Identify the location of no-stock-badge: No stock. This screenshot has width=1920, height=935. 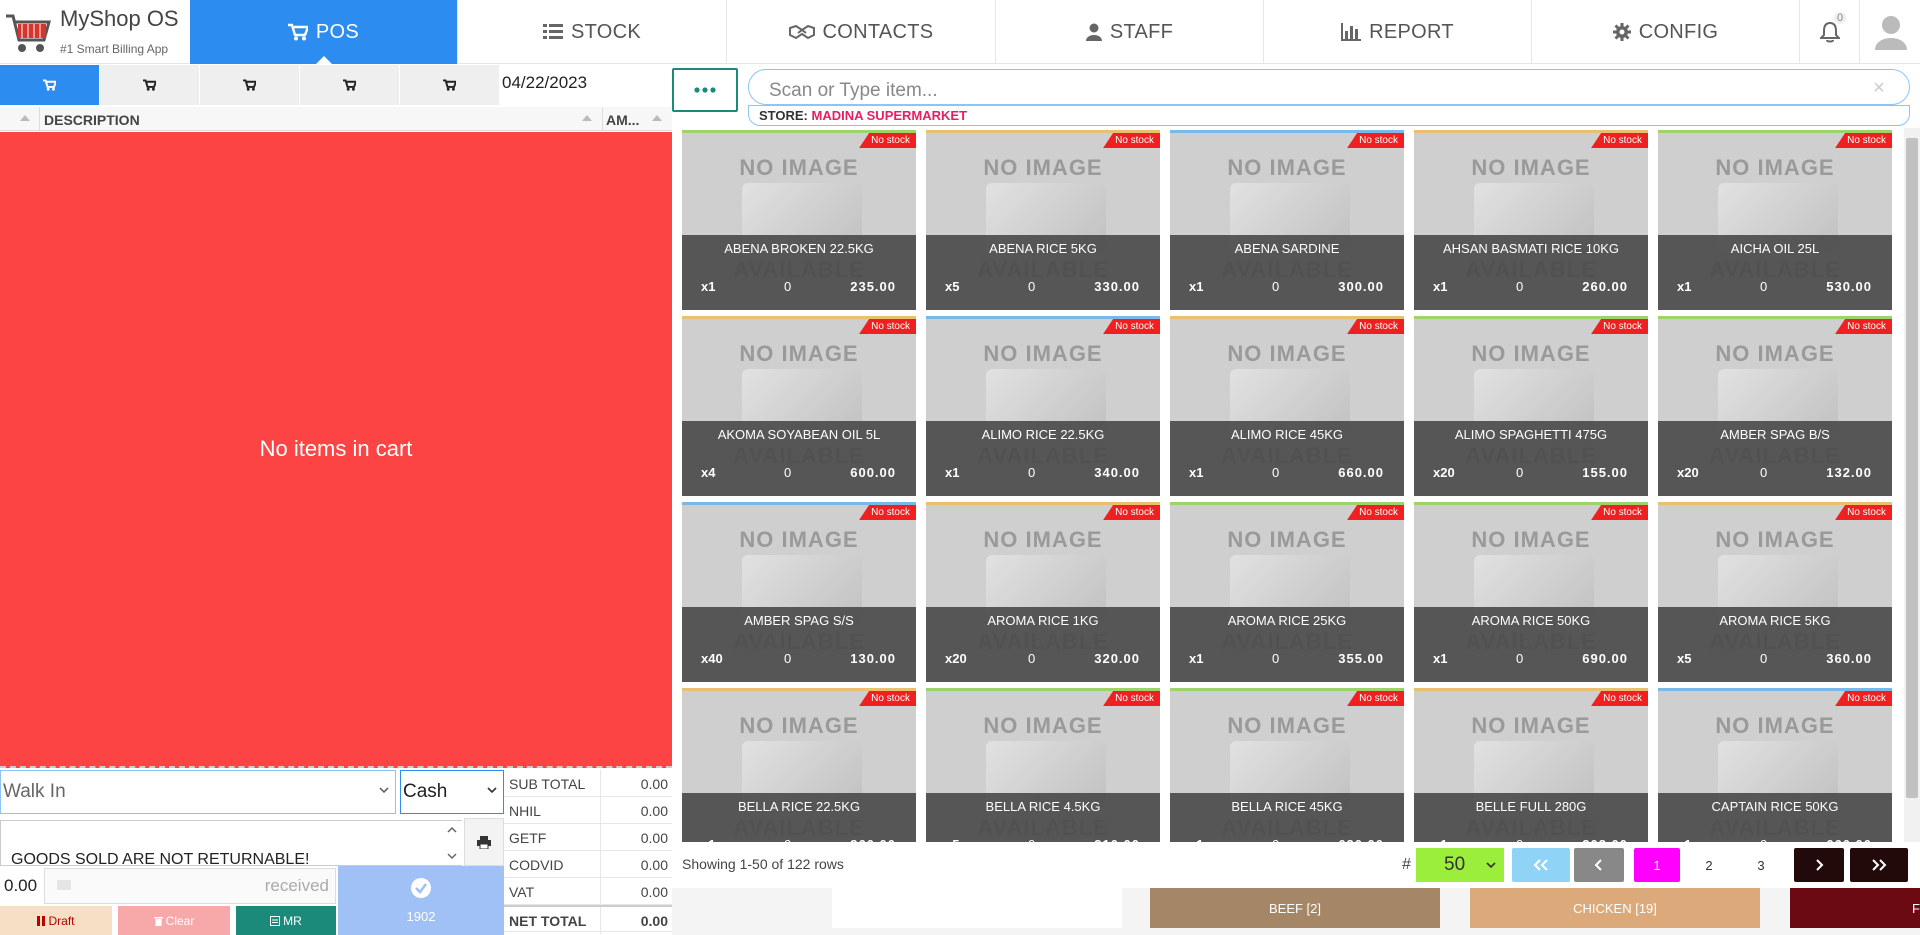
(1619, 140).